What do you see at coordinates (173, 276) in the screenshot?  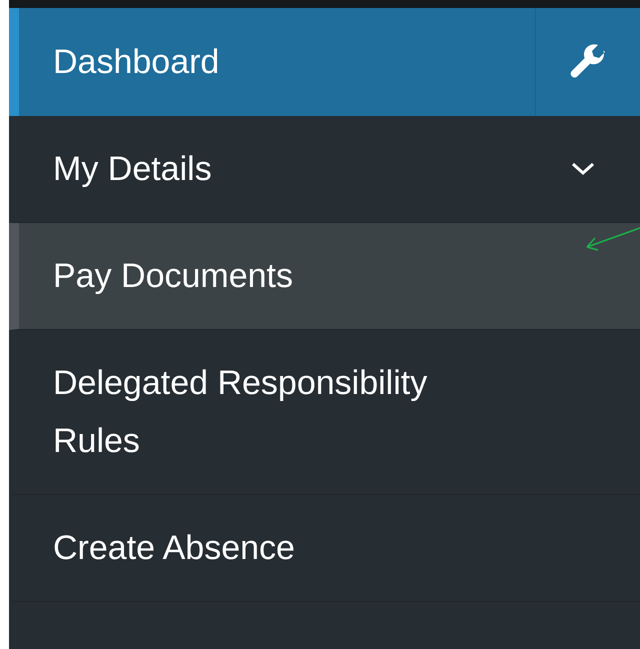 I see `menu-item-label: Pay Documents` at bounding box center [173, 276].